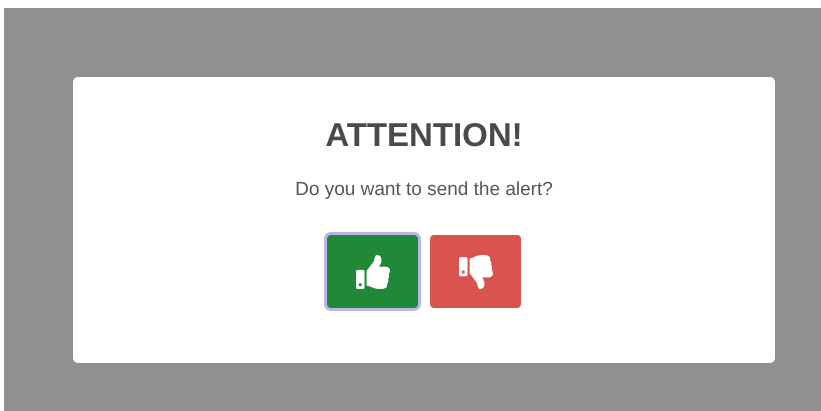 This screenshot has height=411, width=821. I want to click on thumbs-up-icon, so click(373, 271).